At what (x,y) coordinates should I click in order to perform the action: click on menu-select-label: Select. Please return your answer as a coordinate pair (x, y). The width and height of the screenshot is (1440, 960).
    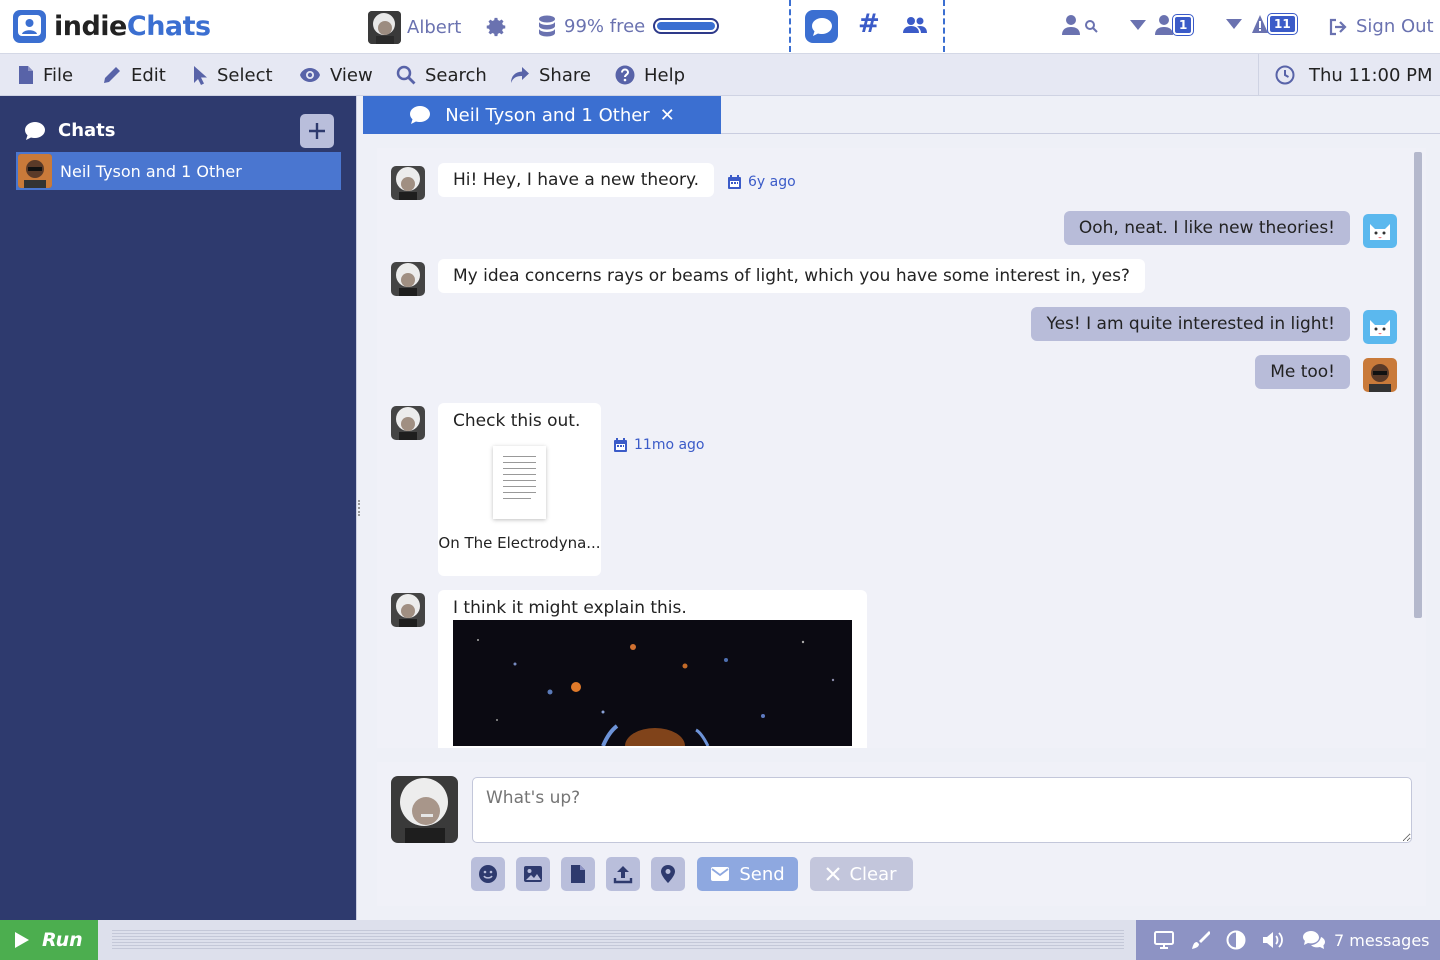
    Looking at the image, I should click on (245, 75).